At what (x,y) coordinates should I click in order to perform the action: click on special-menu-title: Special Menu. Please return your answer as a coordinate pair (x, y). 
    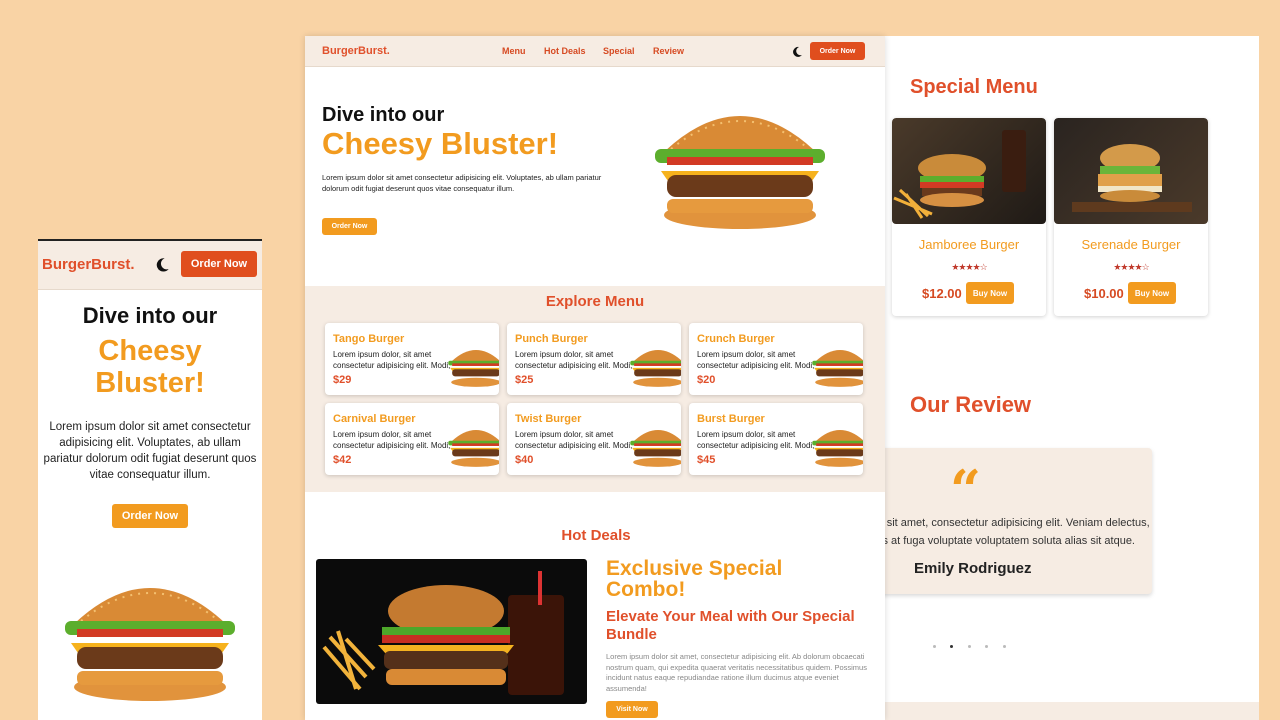
    Looking at the image, I should click on (974, 87).